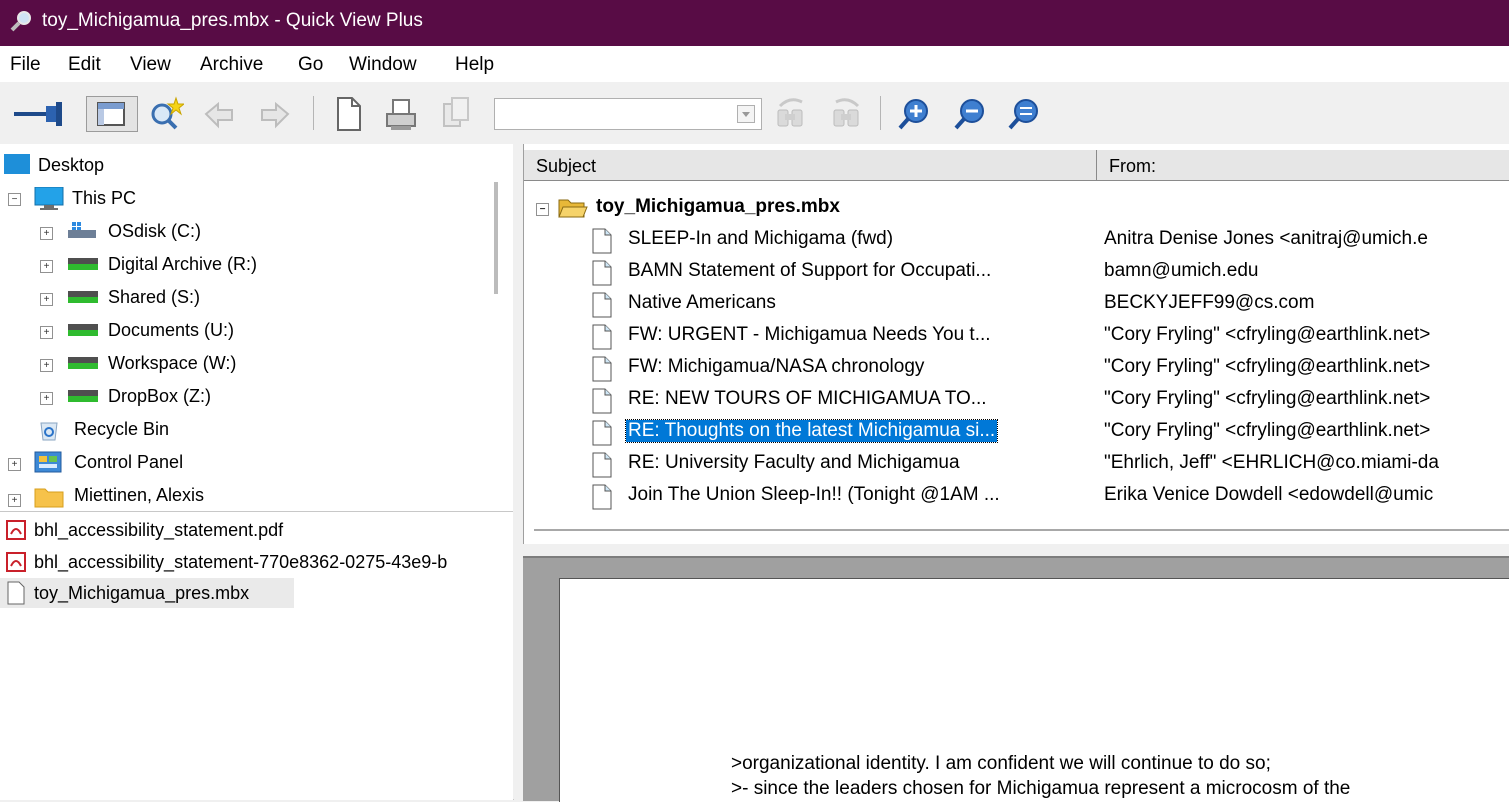  I want to click on message-from: BECKYJEFF99@cs.com, so click(1209, 302).